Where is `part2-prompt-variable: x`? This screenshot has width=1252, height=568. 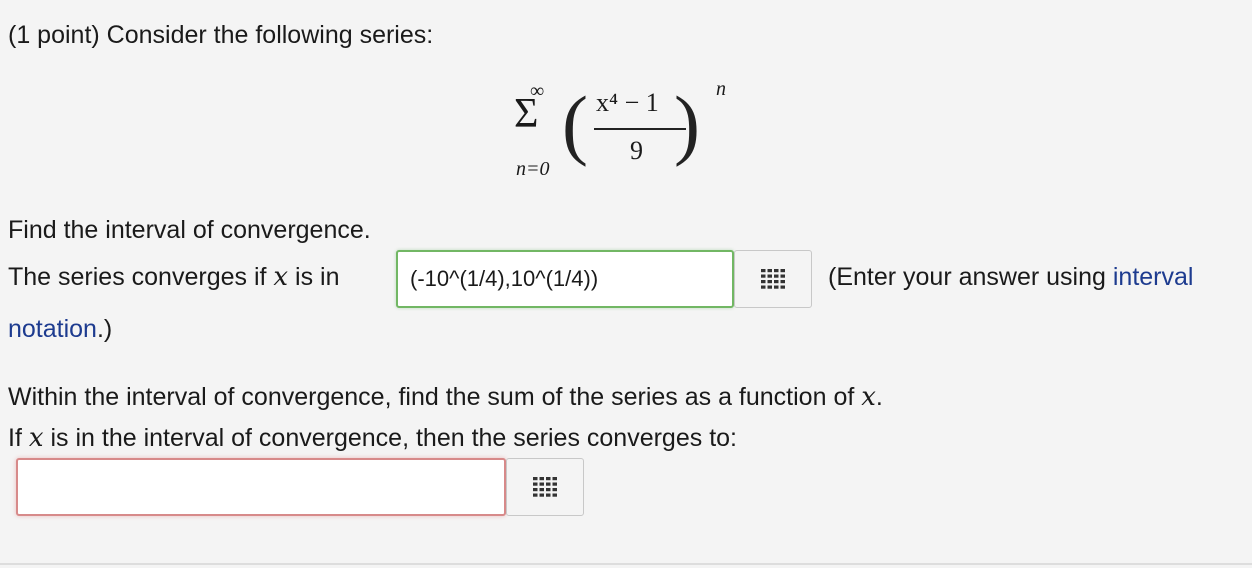
part2-prompt-variable: x is located at coordinates (868, 397).